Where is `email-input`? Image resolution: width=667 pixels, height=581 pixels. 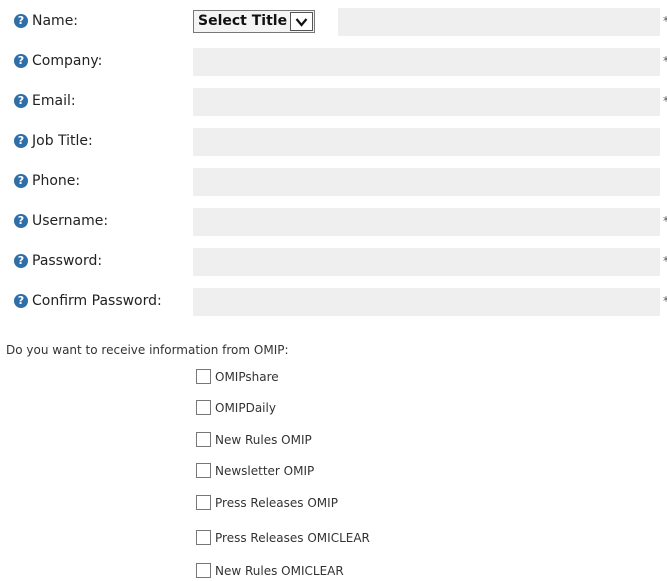 email-input is located at coordinates (426, 102).